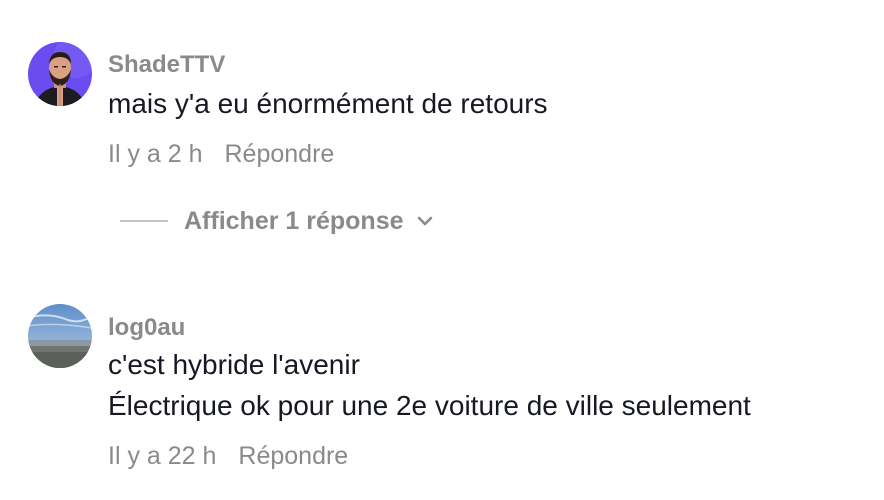 The height and width of the screenshot is (500, 884). What do you see at coordinates (328, 103) in the screenshot?
I see `comment-text: mais y'a eu énormément de retours` at bounding box center [328, 103].